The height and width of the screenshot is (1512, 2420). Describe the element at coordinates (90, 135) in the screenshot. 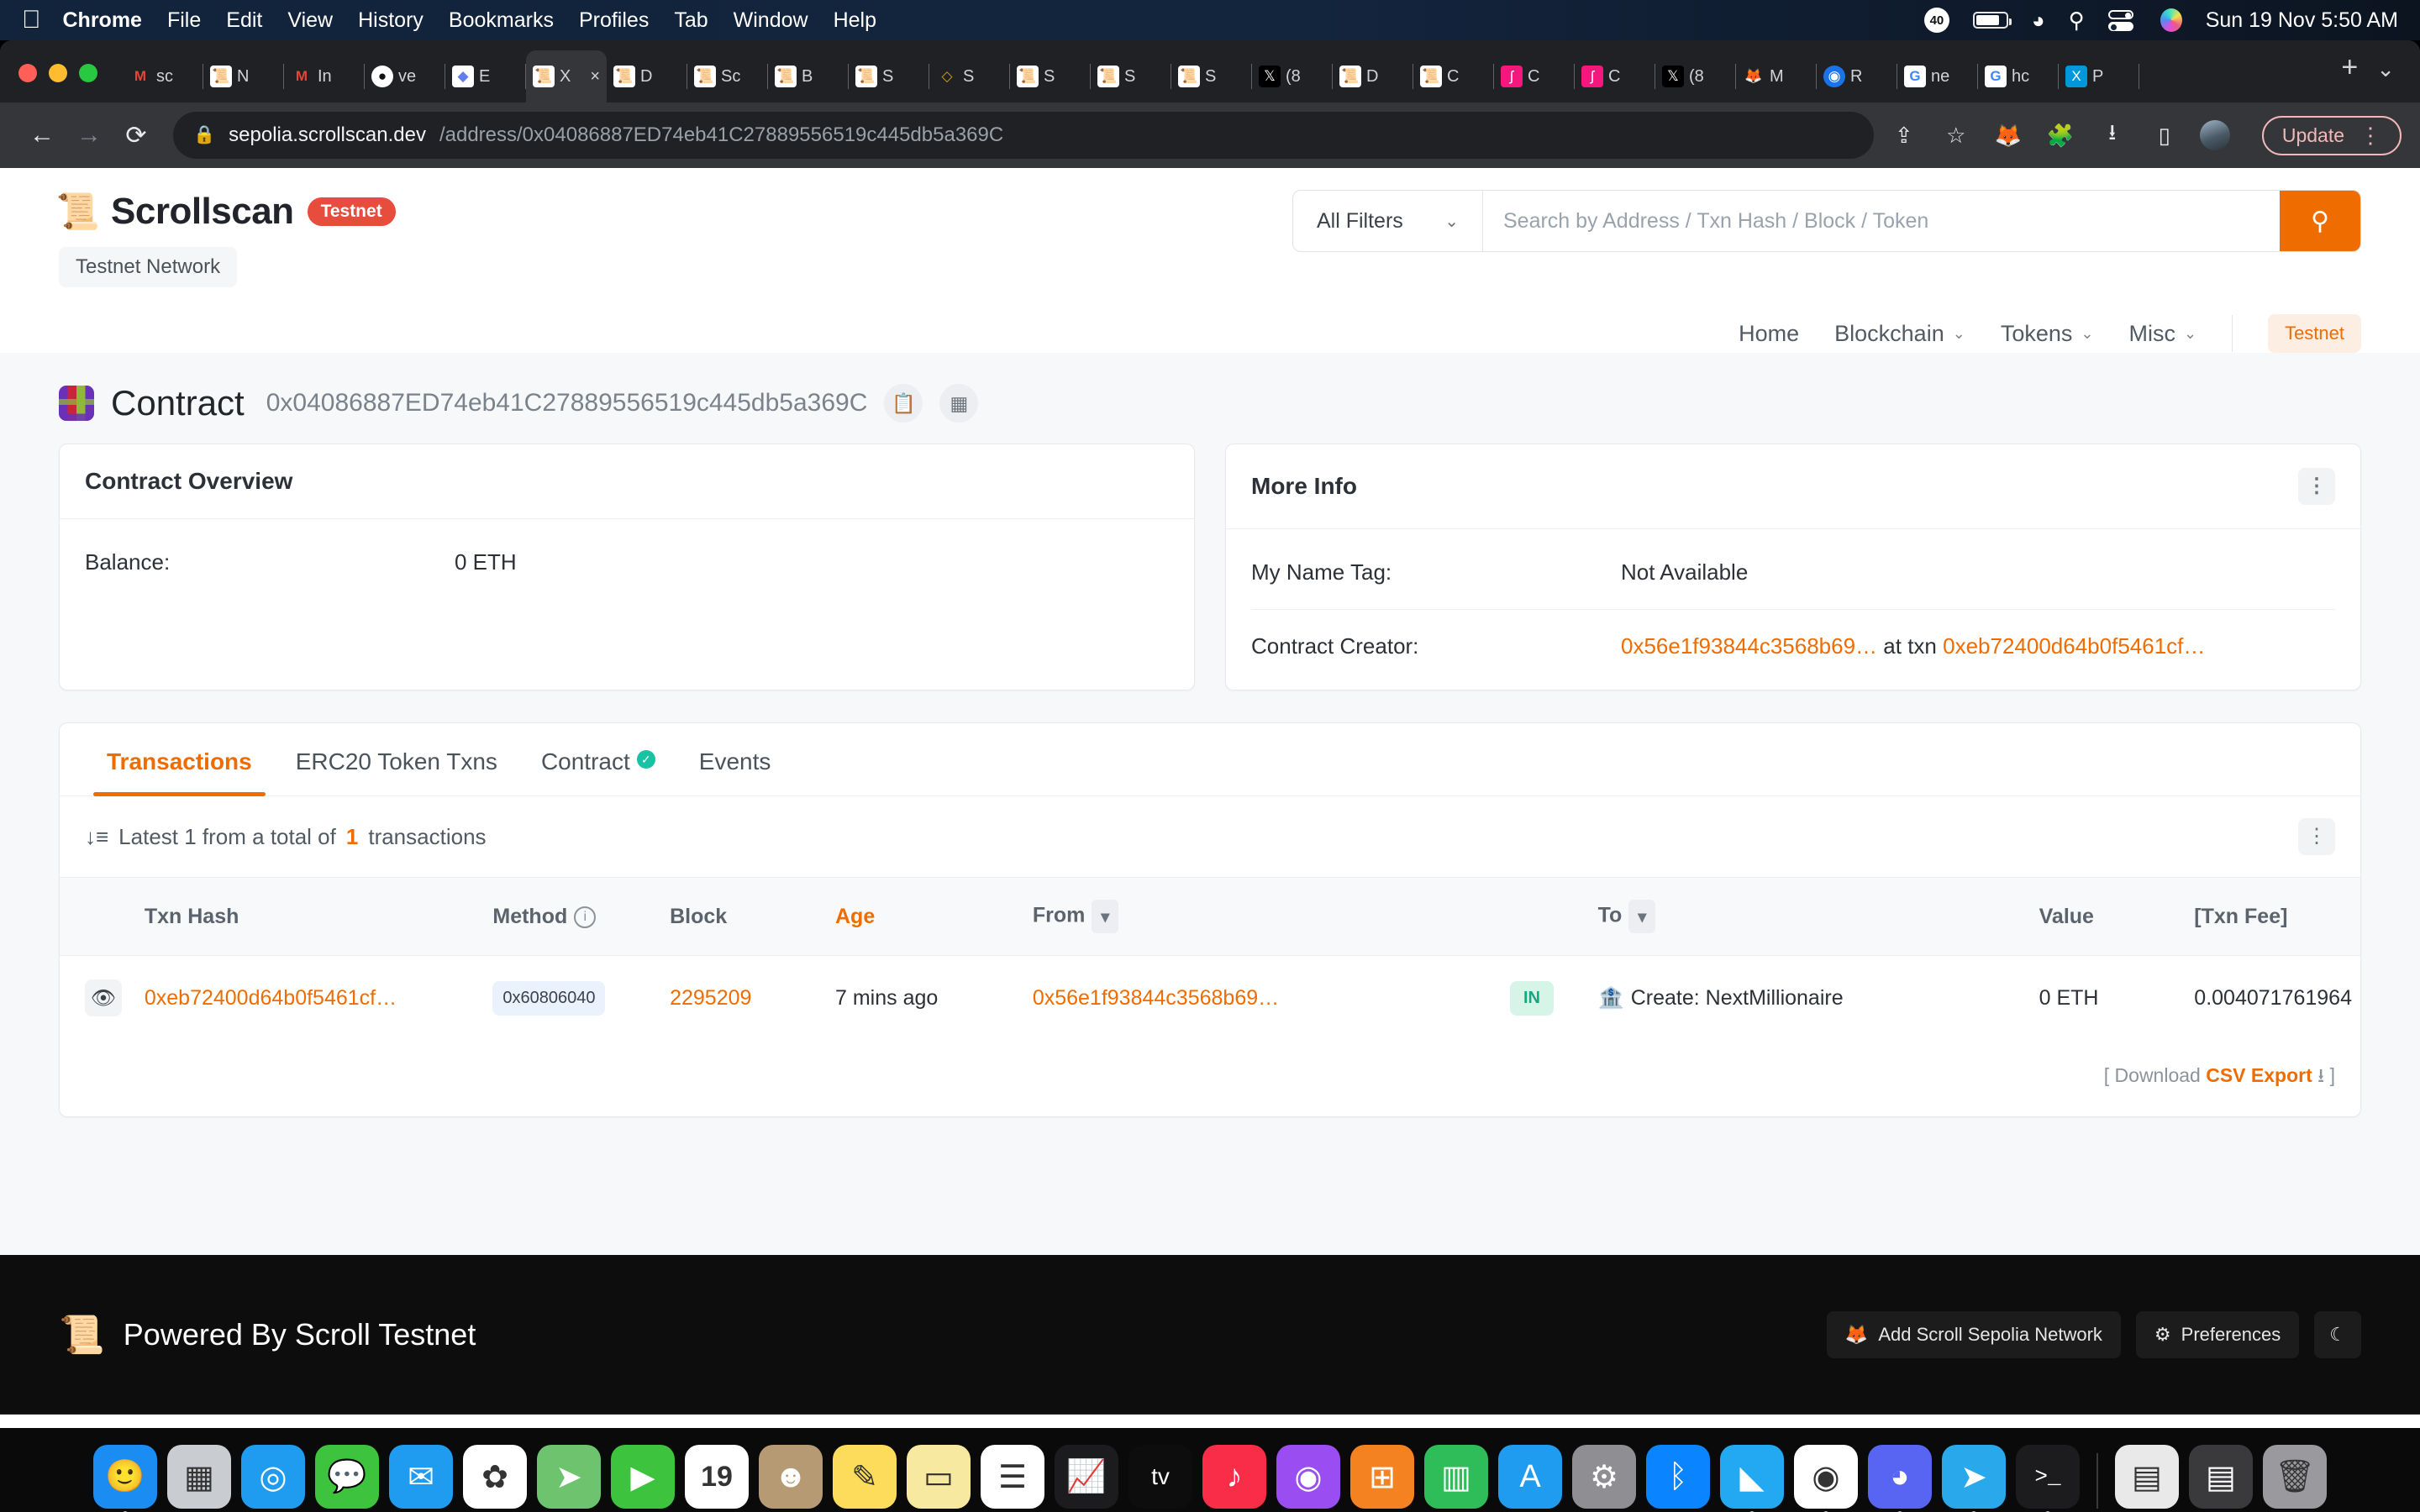

I see `forward-arrow-icon: →` at that location.